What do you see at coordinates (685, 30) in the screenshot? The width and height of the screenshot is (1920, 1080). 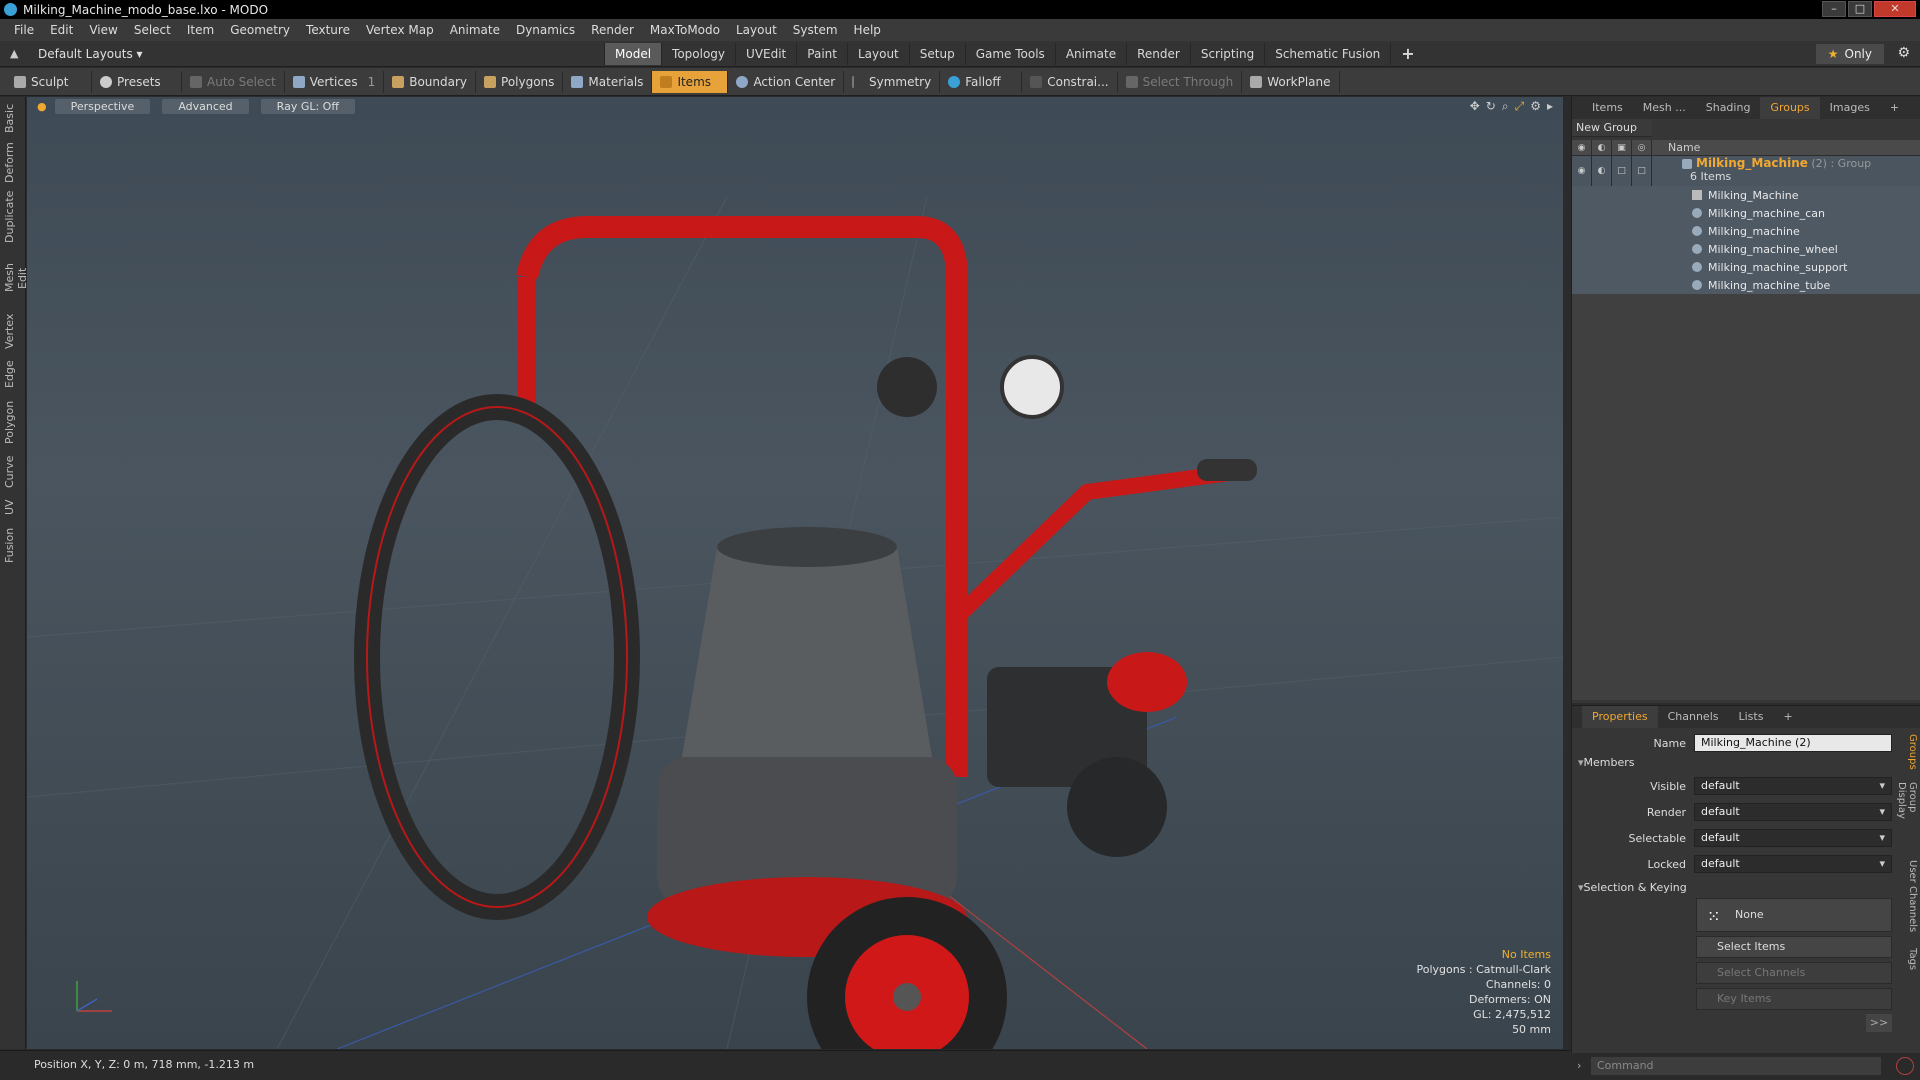 I see `menu-maxtomodo: MaxToModo` at bounding box center [685, 30].